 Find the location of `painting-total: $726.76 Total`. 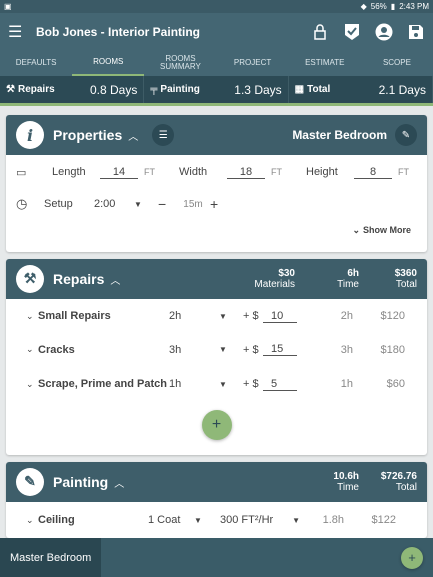

painting-total: $726.76 Total is located at coordinates (398, 482).